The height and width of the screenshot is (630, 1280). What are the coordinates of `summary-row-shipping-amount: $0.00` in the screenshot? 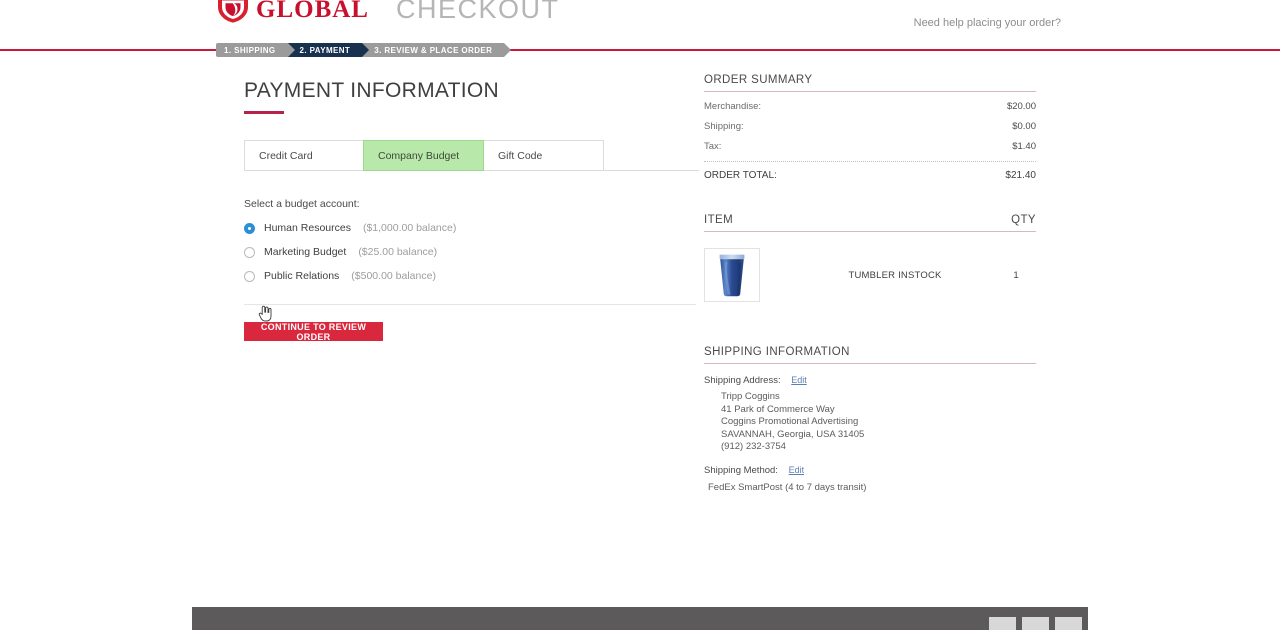 It's located at (1024, 126).